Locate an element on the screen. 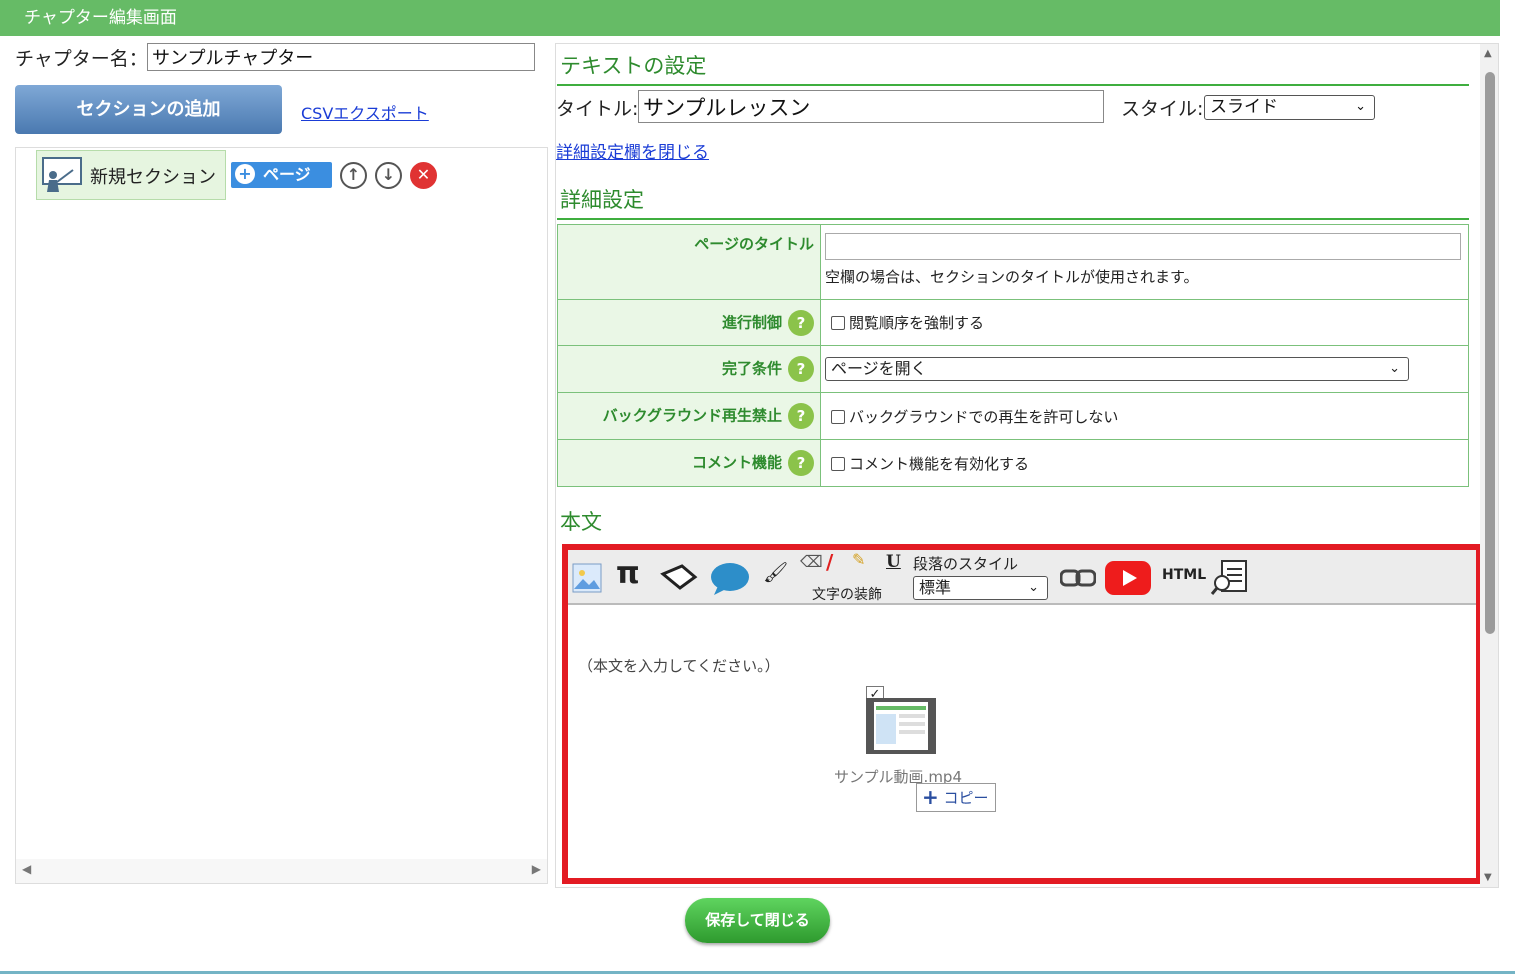 The width and height of the screenshot is (1515, 974). red-pen-icon: / is located at coordinates (829, 562).